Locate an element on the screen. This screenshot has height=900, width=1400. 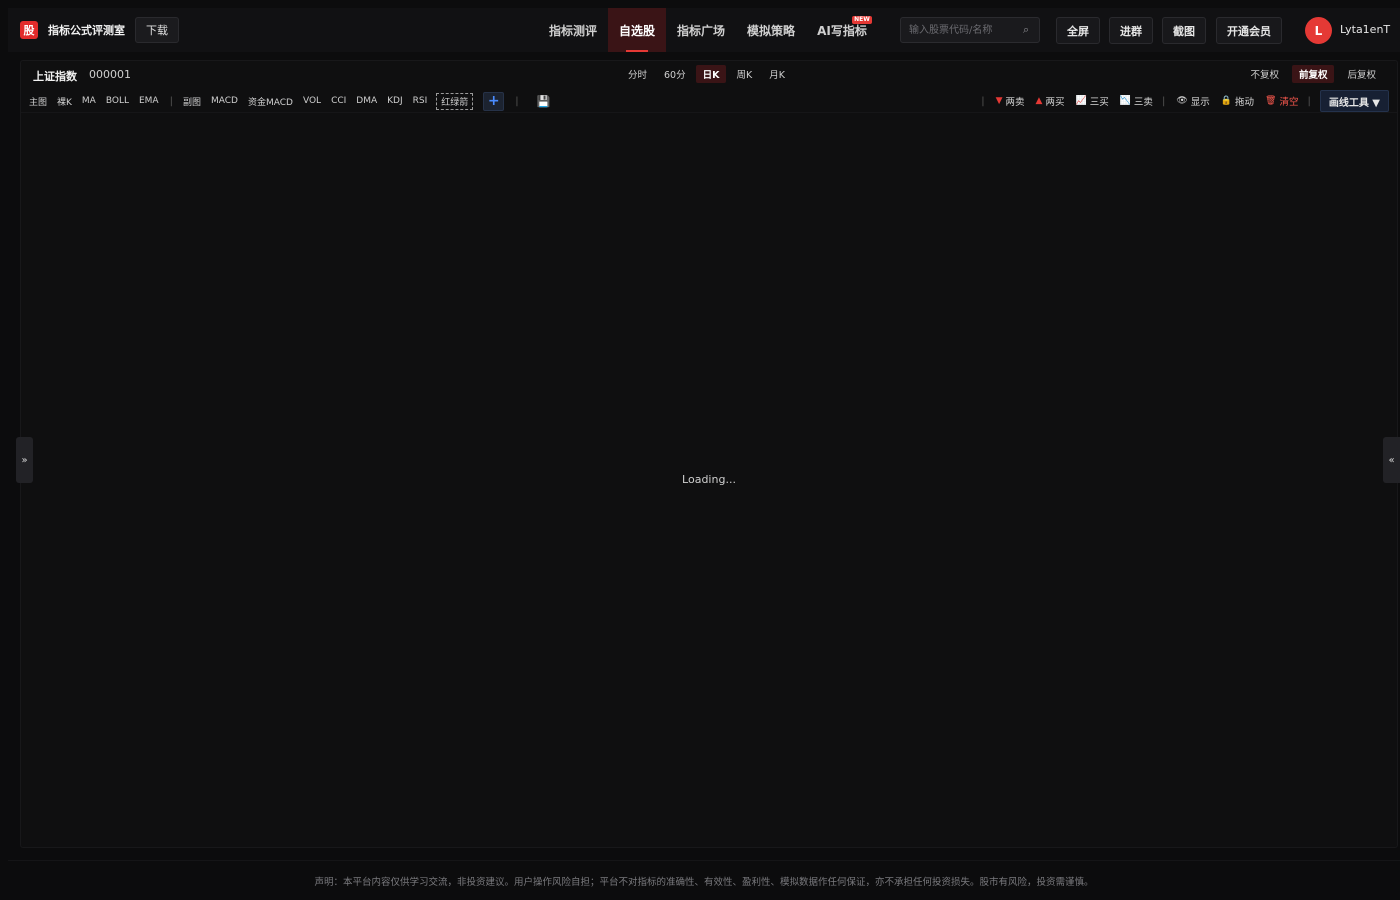
main-nav: 指标测评 自选股 指标广场 模拟策略 AI写指标 NEW is located at coordinates (708, 30).